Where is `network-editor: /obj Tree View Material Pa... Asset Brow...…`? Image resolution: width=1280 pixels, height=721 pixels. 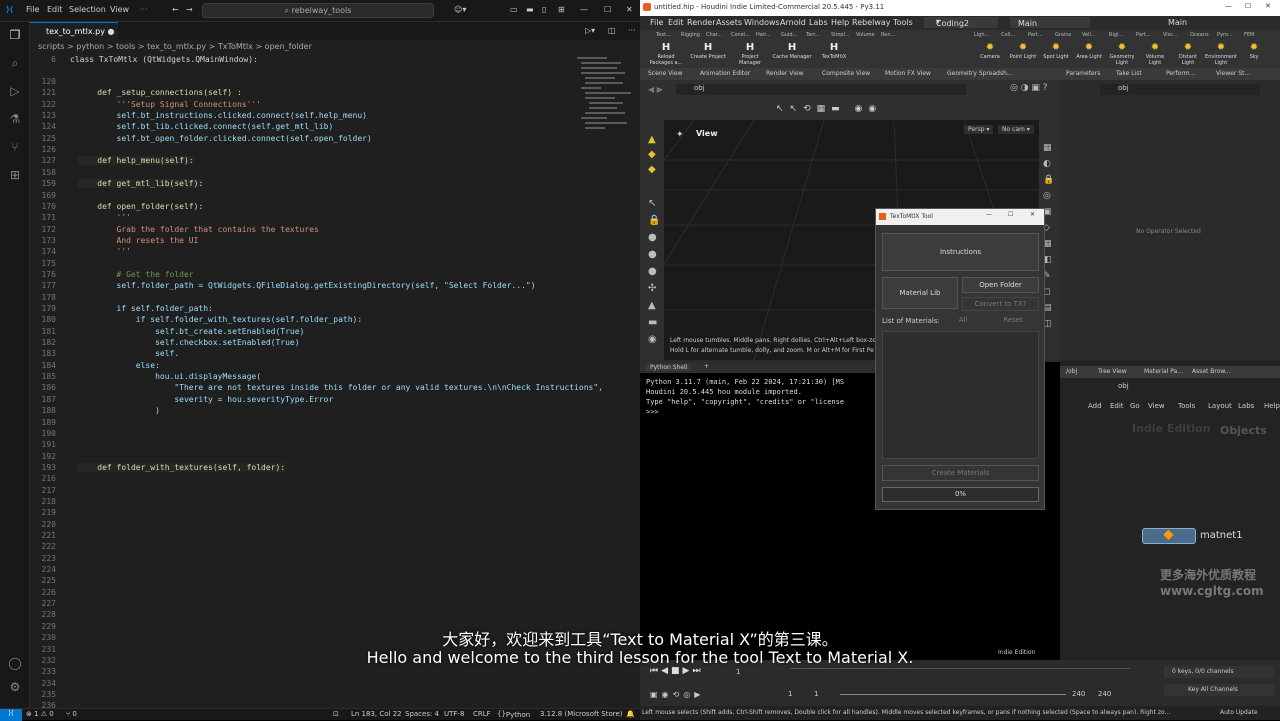
network-editor: /obj Tree View Material Pa... Asset Brow...… is located at coordinates (1170, 510).